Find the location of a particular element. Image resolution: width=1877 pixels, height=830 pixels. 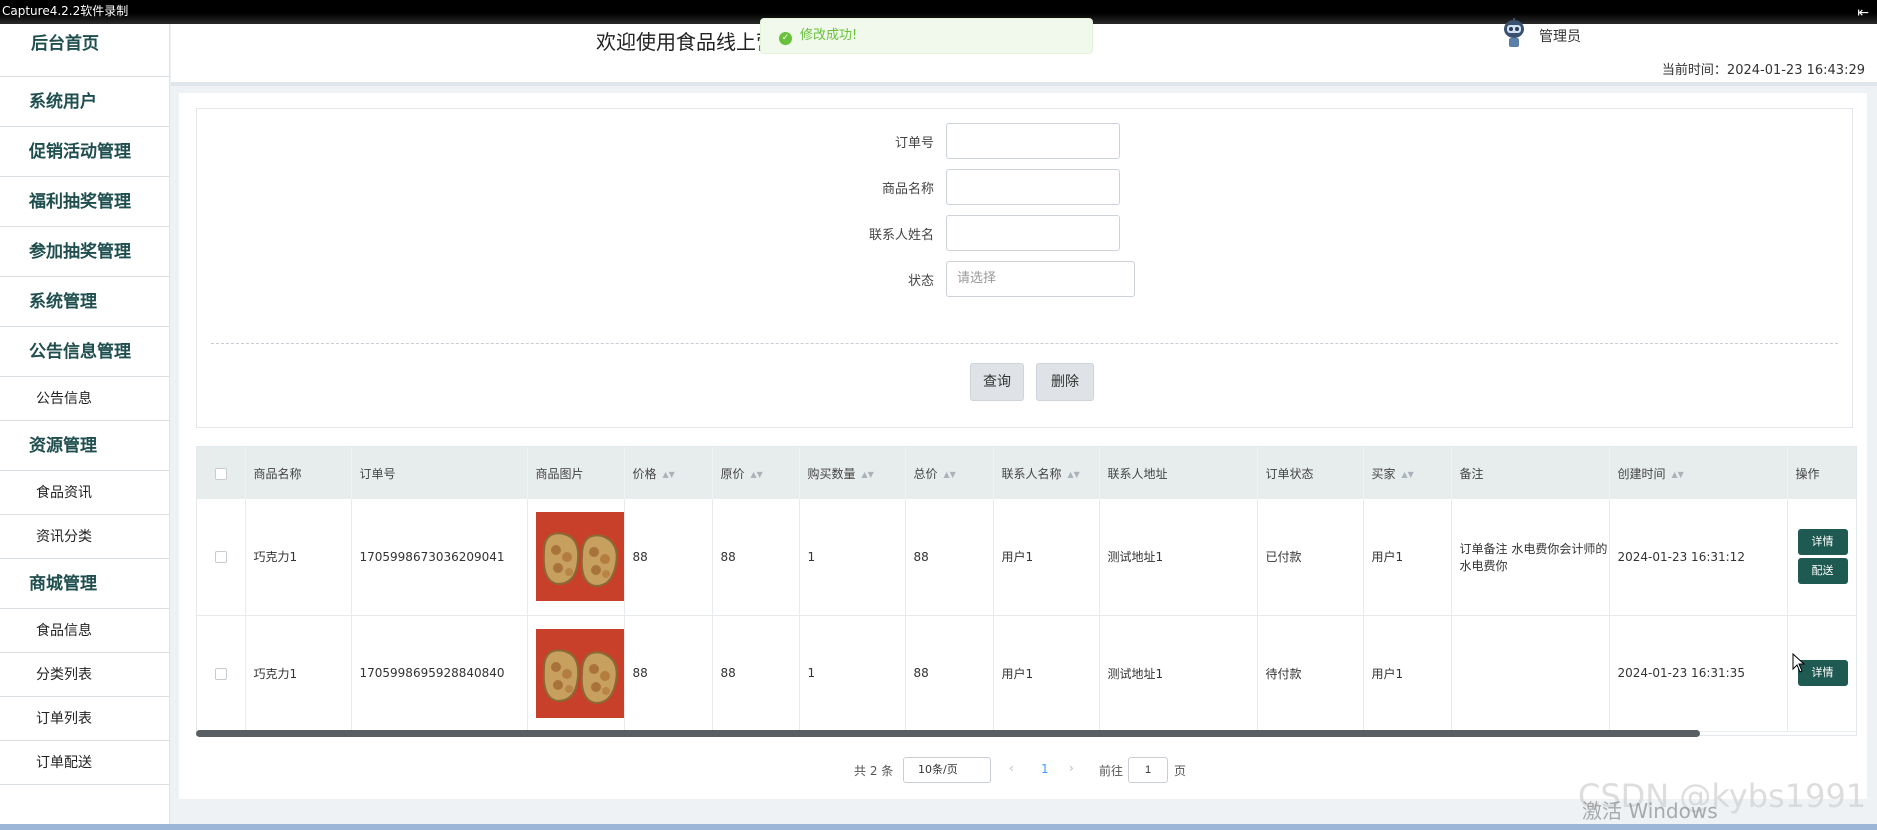

check-circle-icon: ✓ is located at coordinates (785, 38).